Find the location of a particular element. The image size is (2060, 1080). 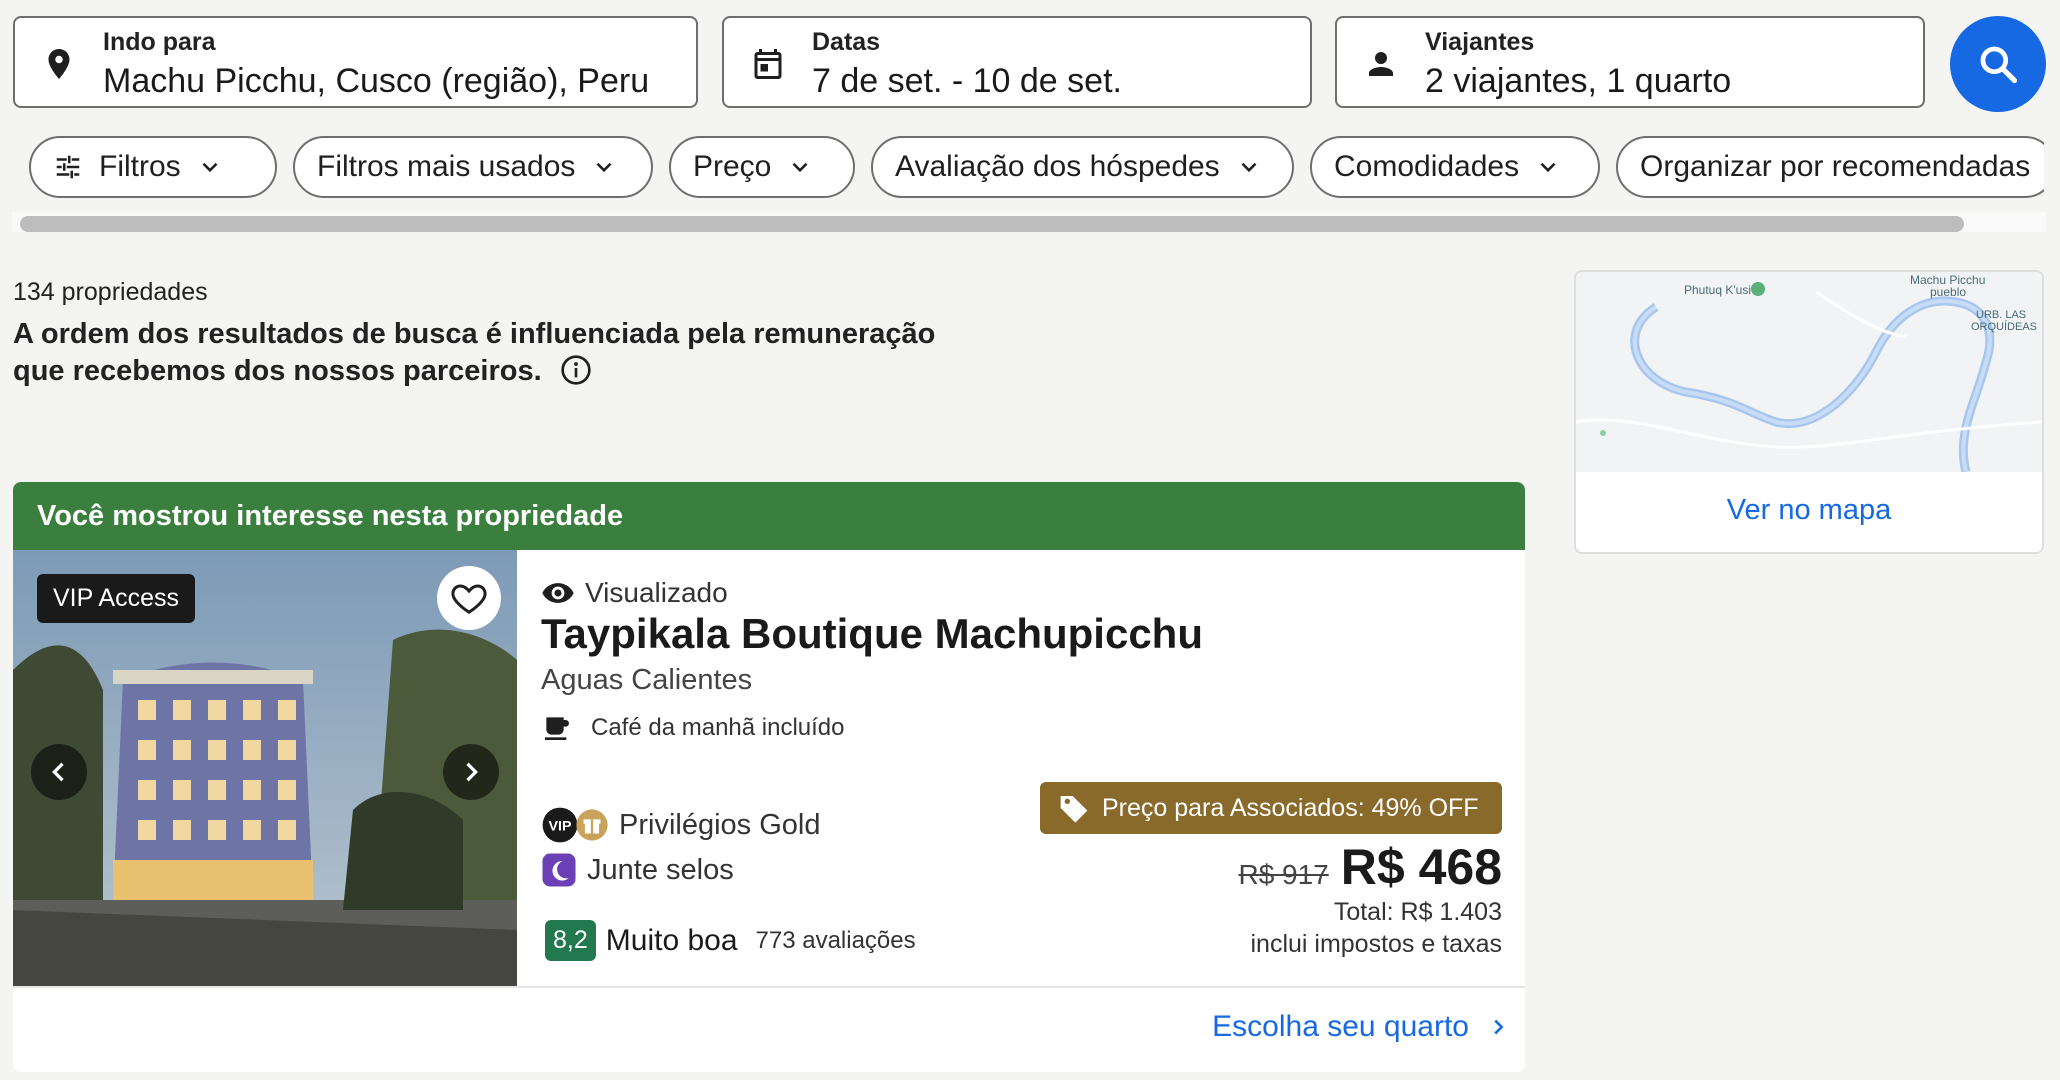

total-price: Total: R$ 1.403 is located at coordinates (1417, 912).